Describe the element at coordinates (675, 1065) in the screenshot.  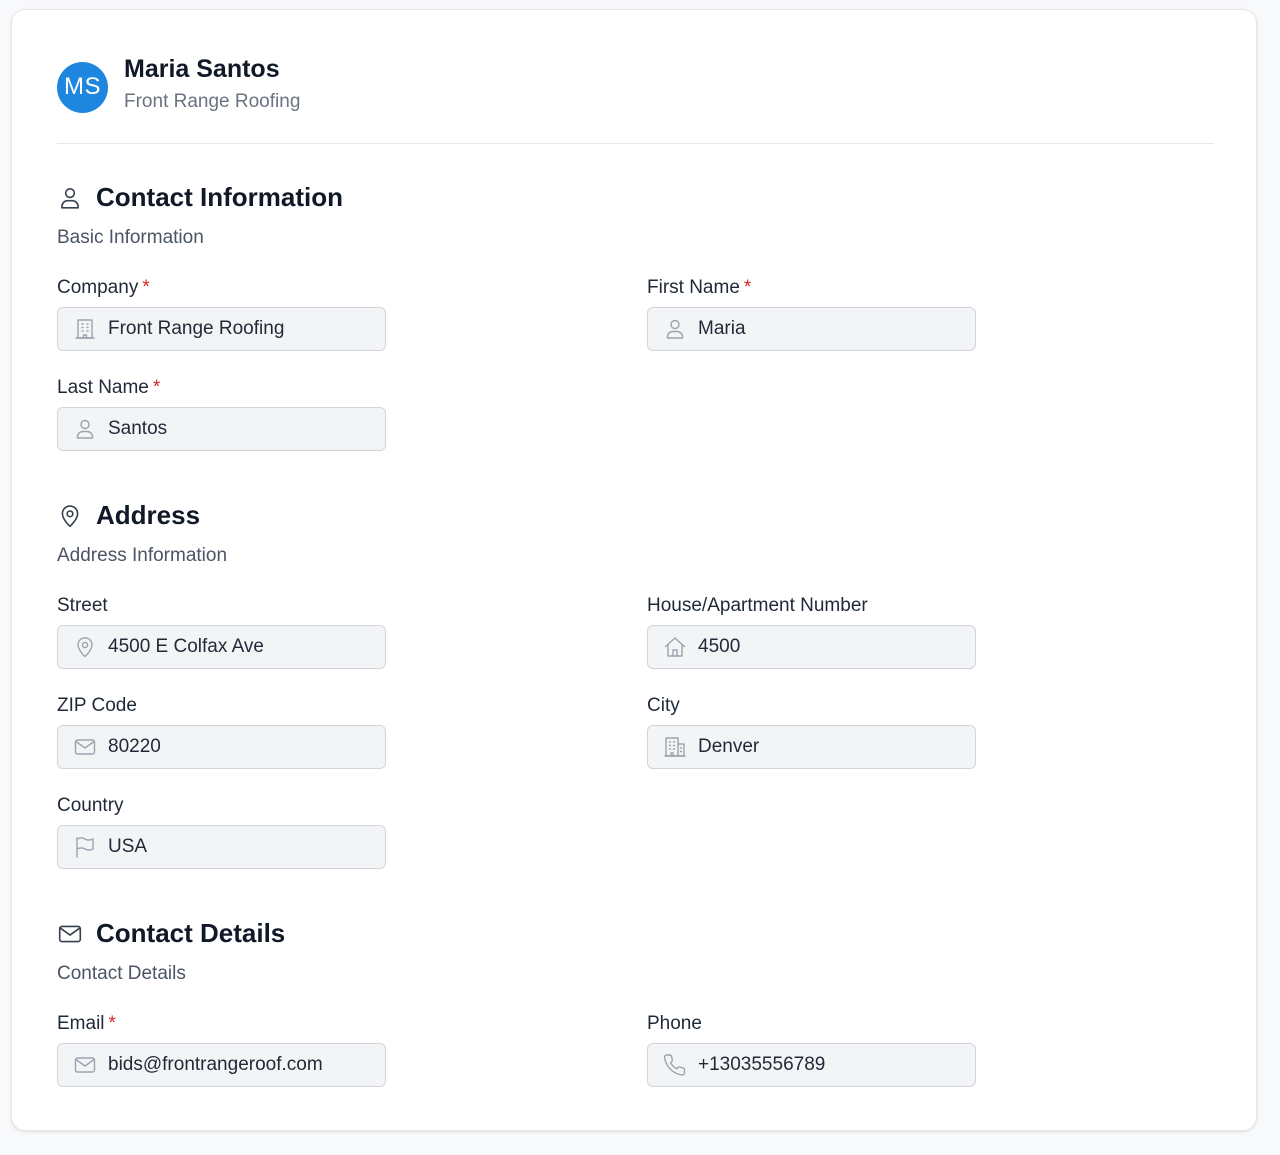
I see `phone-icon` at that location.